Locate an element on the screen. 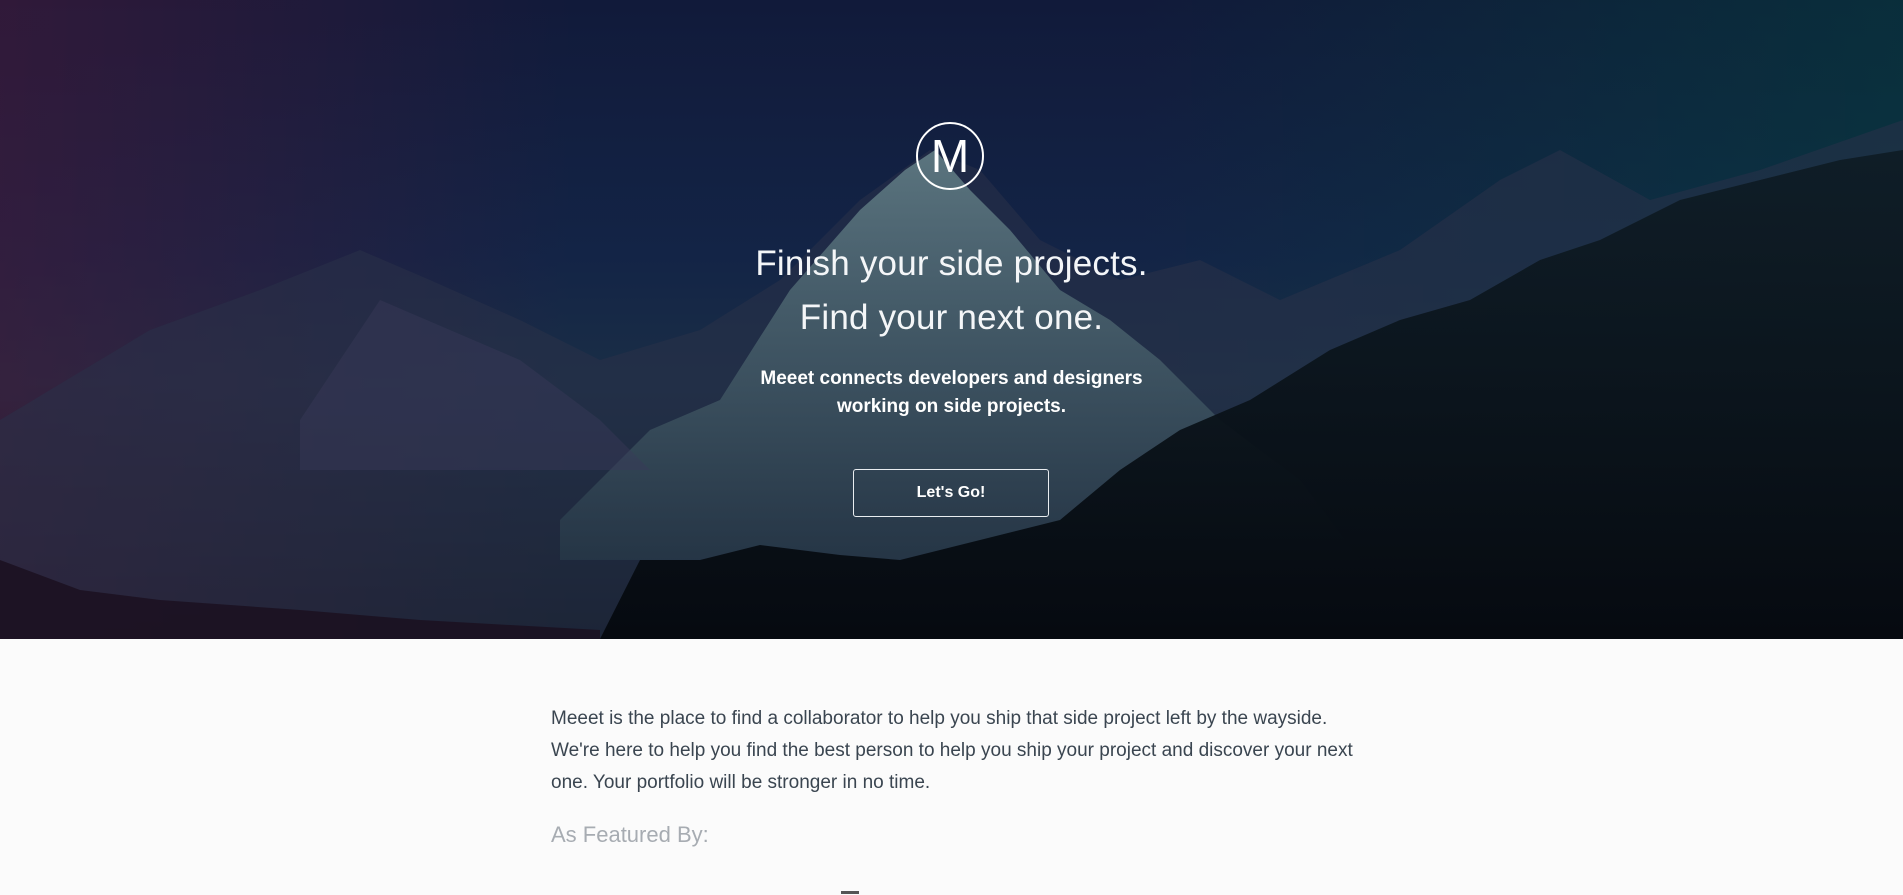 Image resolution: width=1903 pixels, height=895 pixels. lets-go-button: Let's Go! is located at coordinates (951, 493).